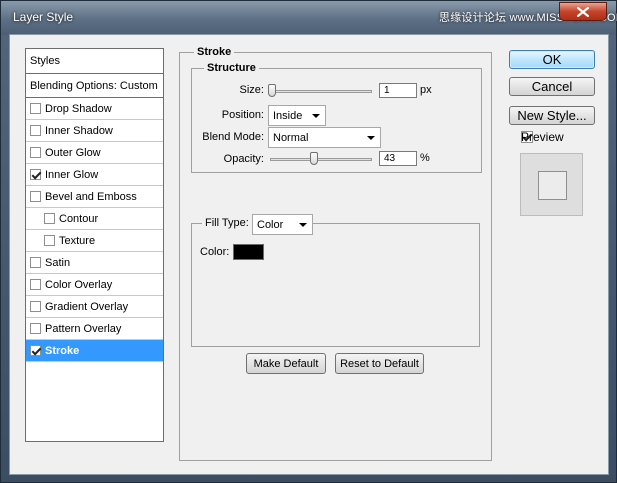 This screenshot has height=483, width=617. I want to click on style-item-contour: Contour, so click(94, 219).